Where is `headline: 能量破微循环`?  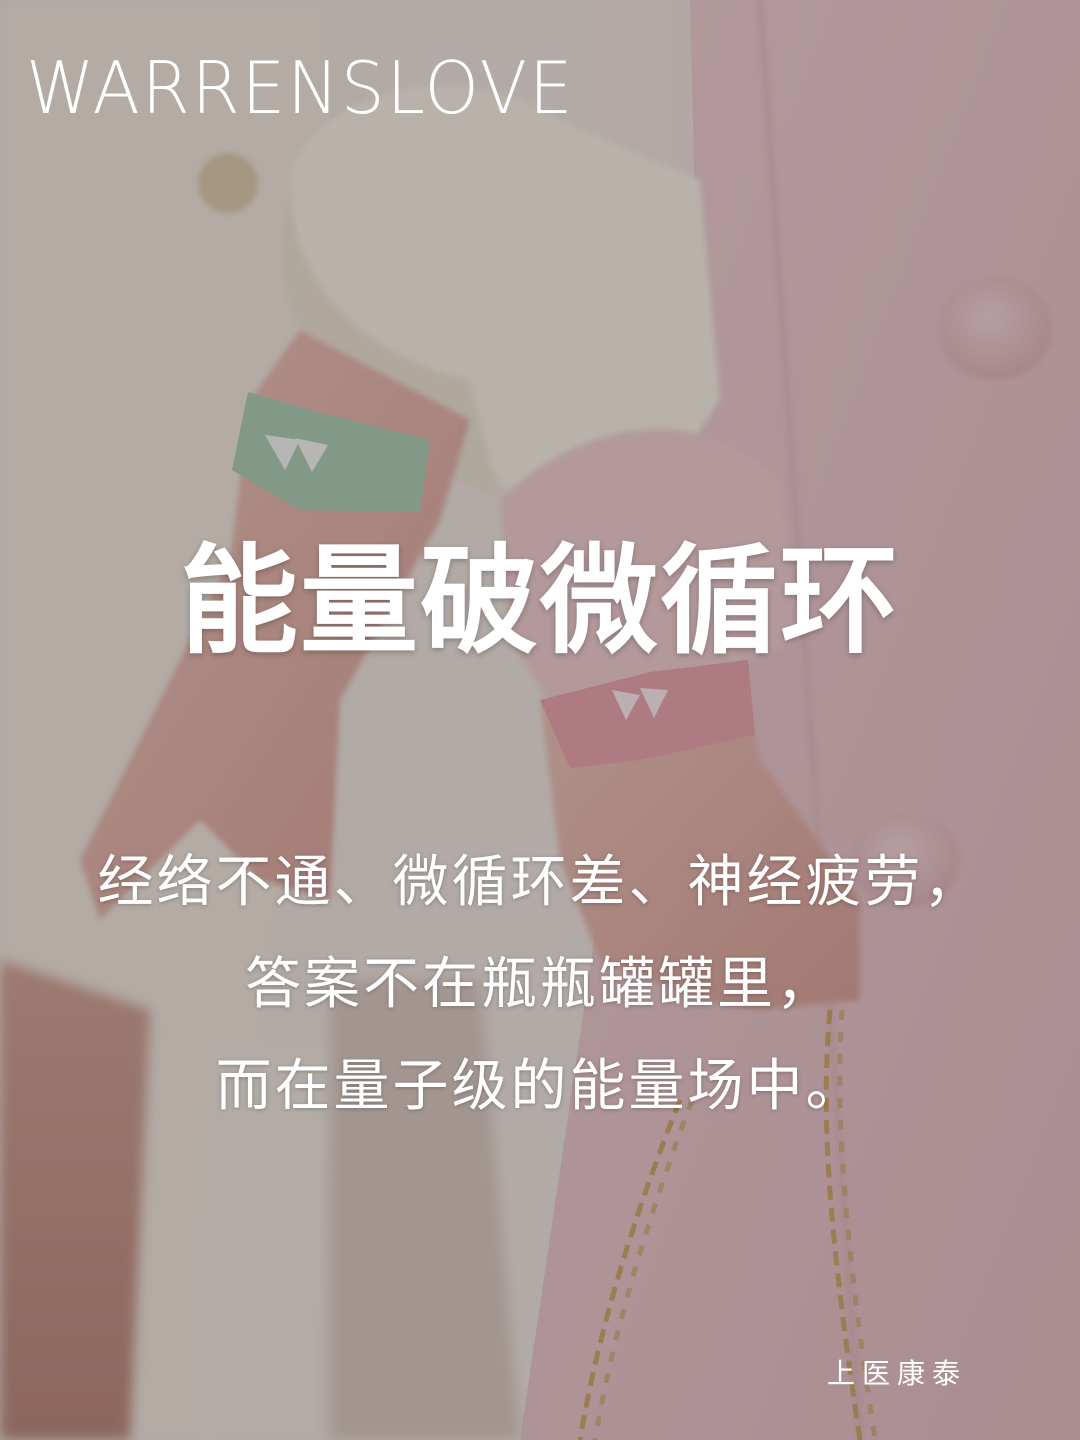 headline: 能量破微循环 is located at coordinates (539, 600).